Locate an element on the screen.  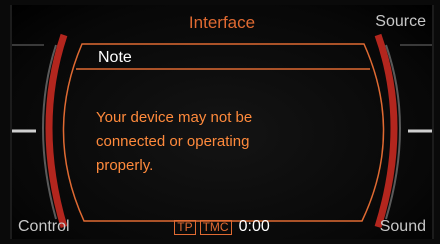
screen-title: Interface is located at coordinates (222, 22).